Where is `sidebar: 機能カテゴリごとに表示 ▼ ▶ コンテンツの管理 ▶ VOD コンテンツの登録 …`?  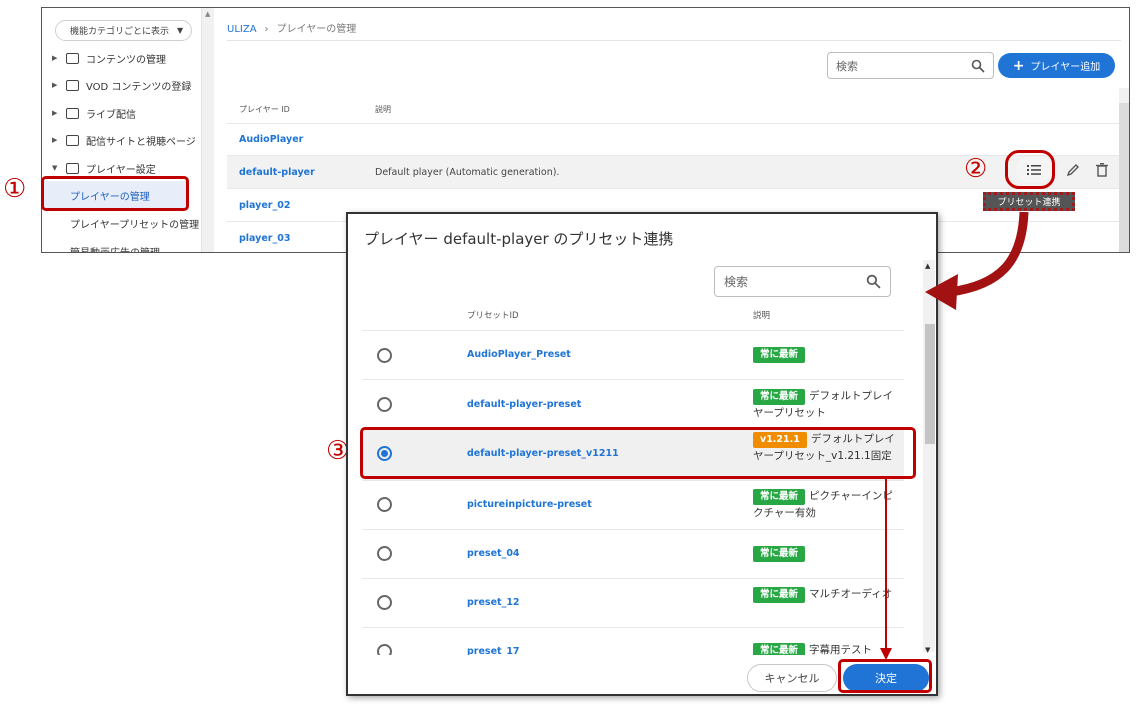
sidebar: 機能カテゴリごとに表示 ▼ ▶ コンテンツの管理 ▶ VOD コンテンツの登録 … is located at coordinates (122, 130).